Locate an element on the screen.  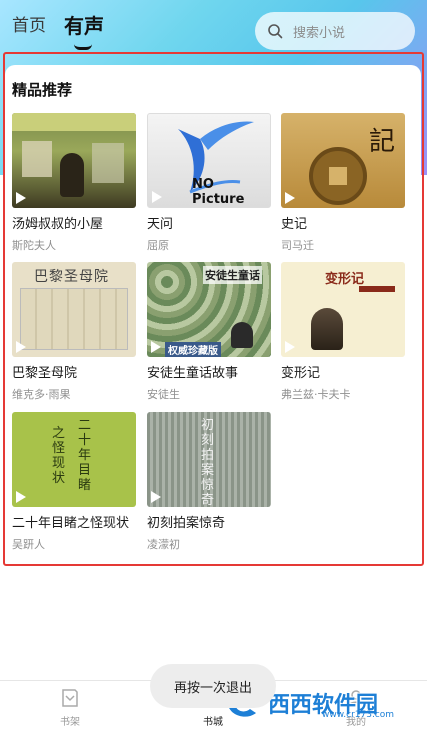
watermark-url: www.cr173.com is located at coordinates (358, 715).